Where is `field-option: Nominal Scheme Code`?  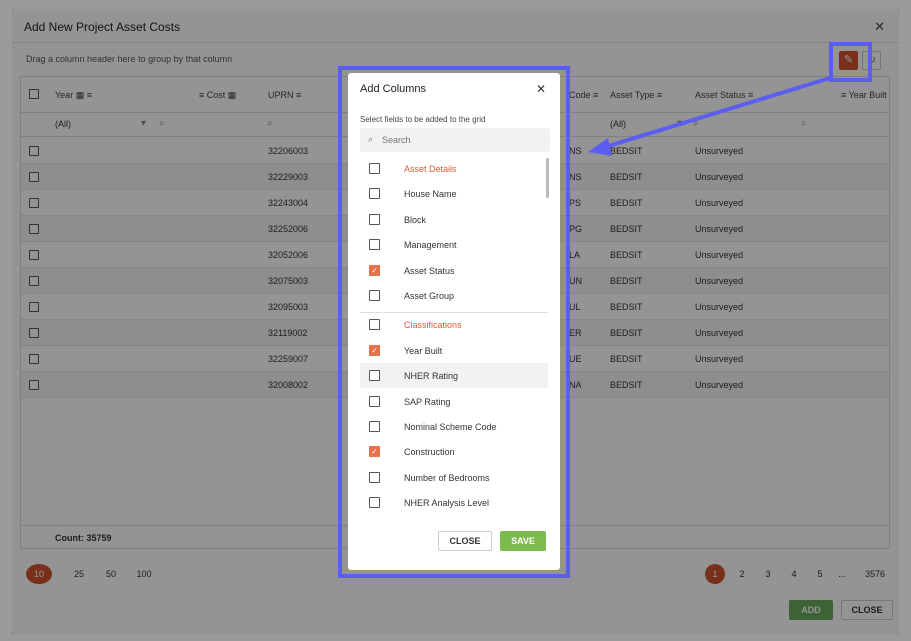 field-option: Nominal Scheme Code is located at coordinates (454, 426).